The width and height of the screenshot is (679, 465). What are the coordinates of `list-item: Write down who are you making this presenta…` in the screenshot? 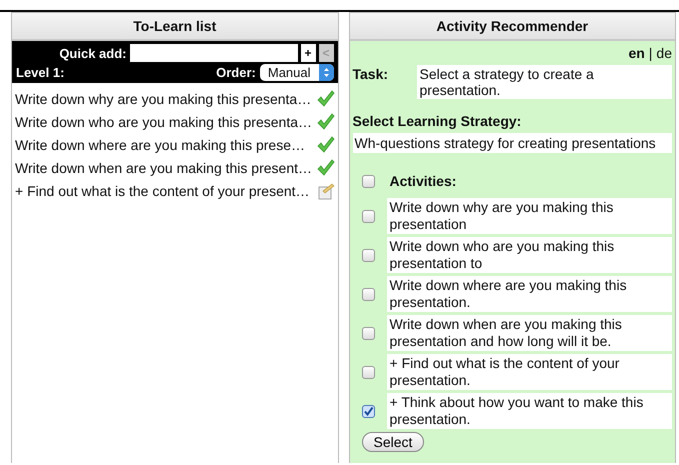 It's located at (163, 122).